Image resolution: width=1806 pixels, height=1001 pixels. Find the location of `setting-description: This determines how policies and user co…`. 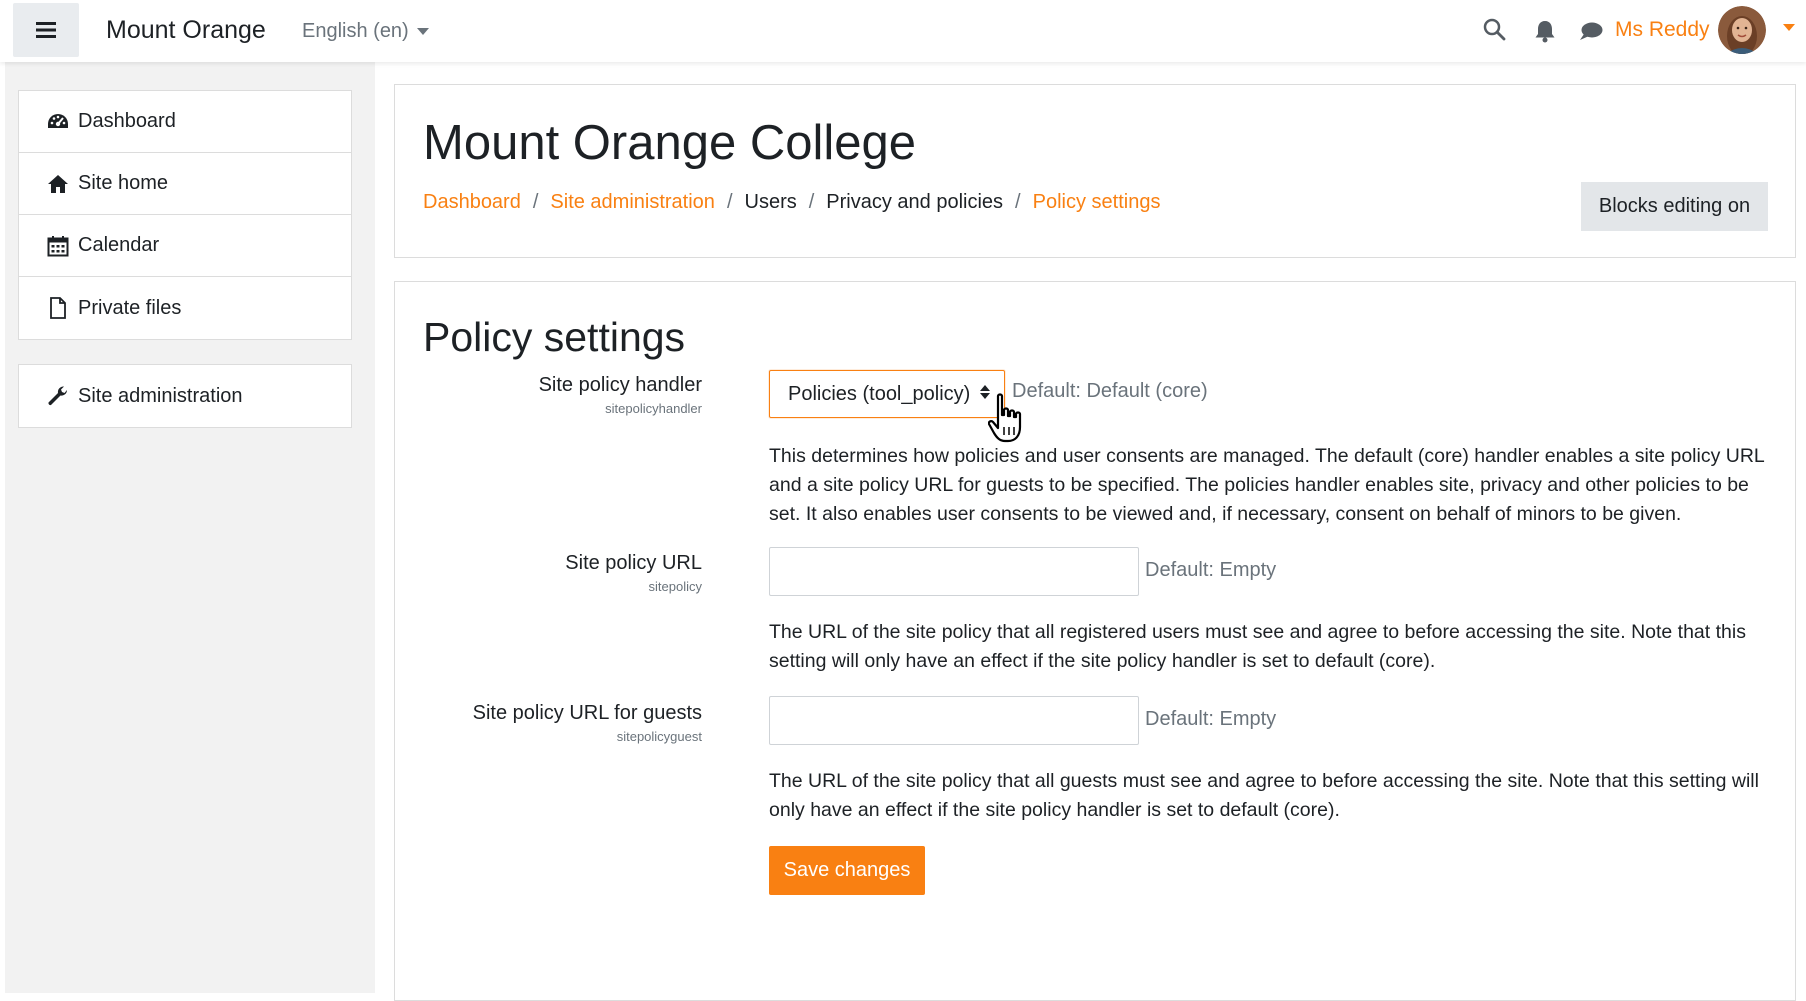

setting-description: This determines how policies and user co… is located at coordinates (1267, 485).